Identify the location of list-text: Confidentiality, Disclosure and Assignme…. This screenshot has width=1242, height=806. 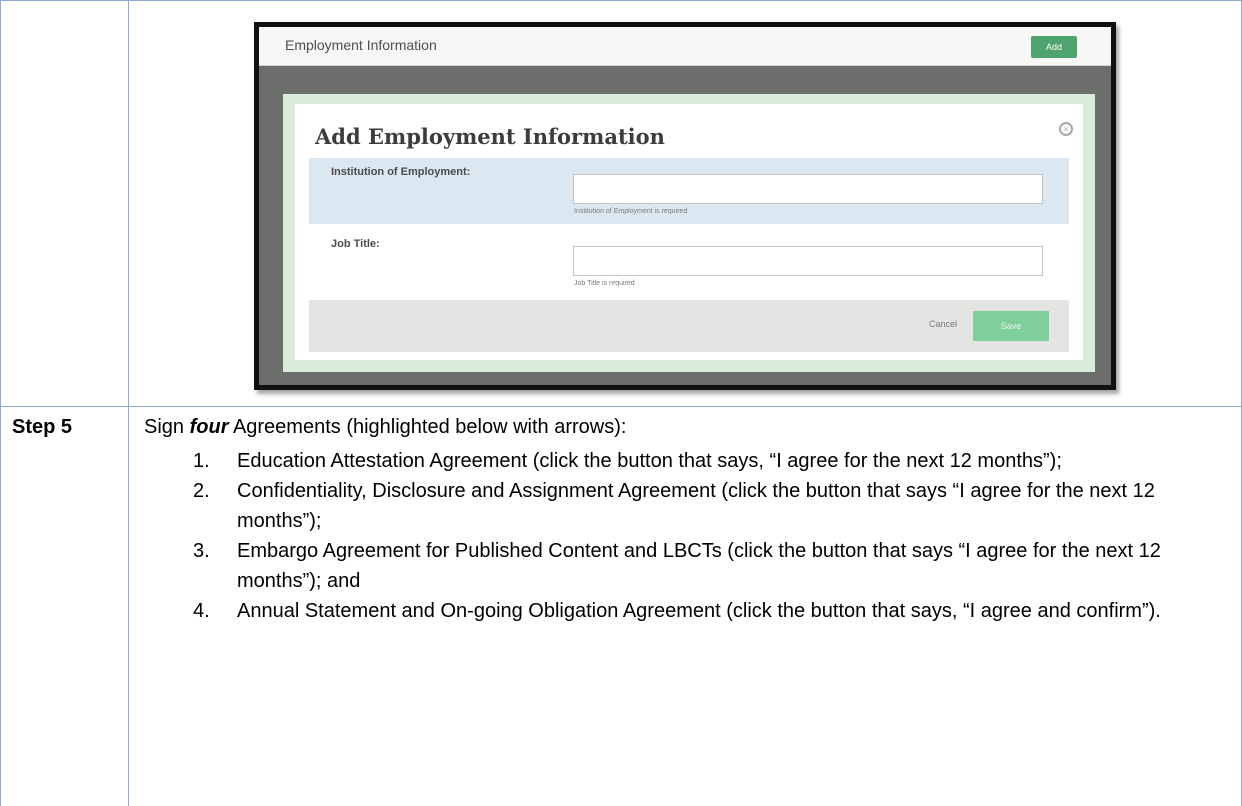
(696, 506).